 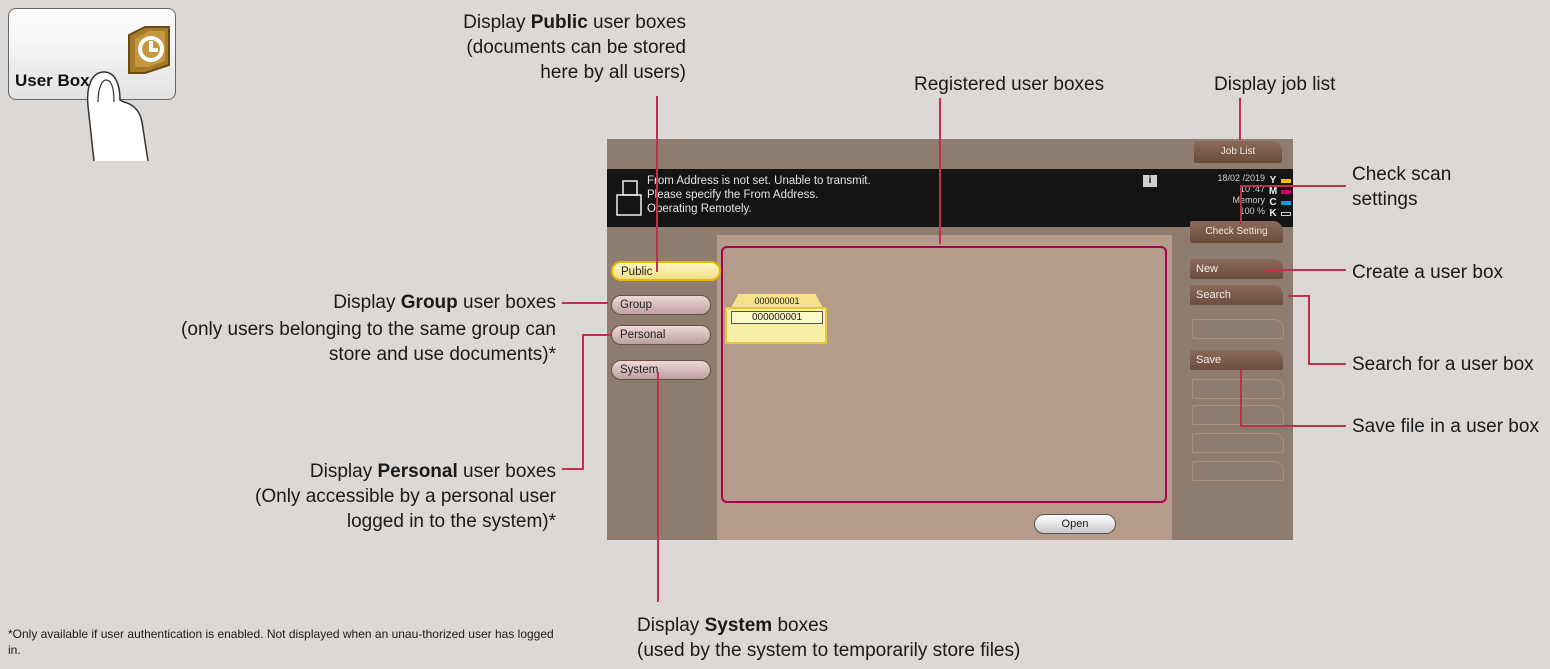 What do you see at coordinates (1213, 295) in the screenshot?
I see `search-label: Search` at bounding box center [1213, 295].